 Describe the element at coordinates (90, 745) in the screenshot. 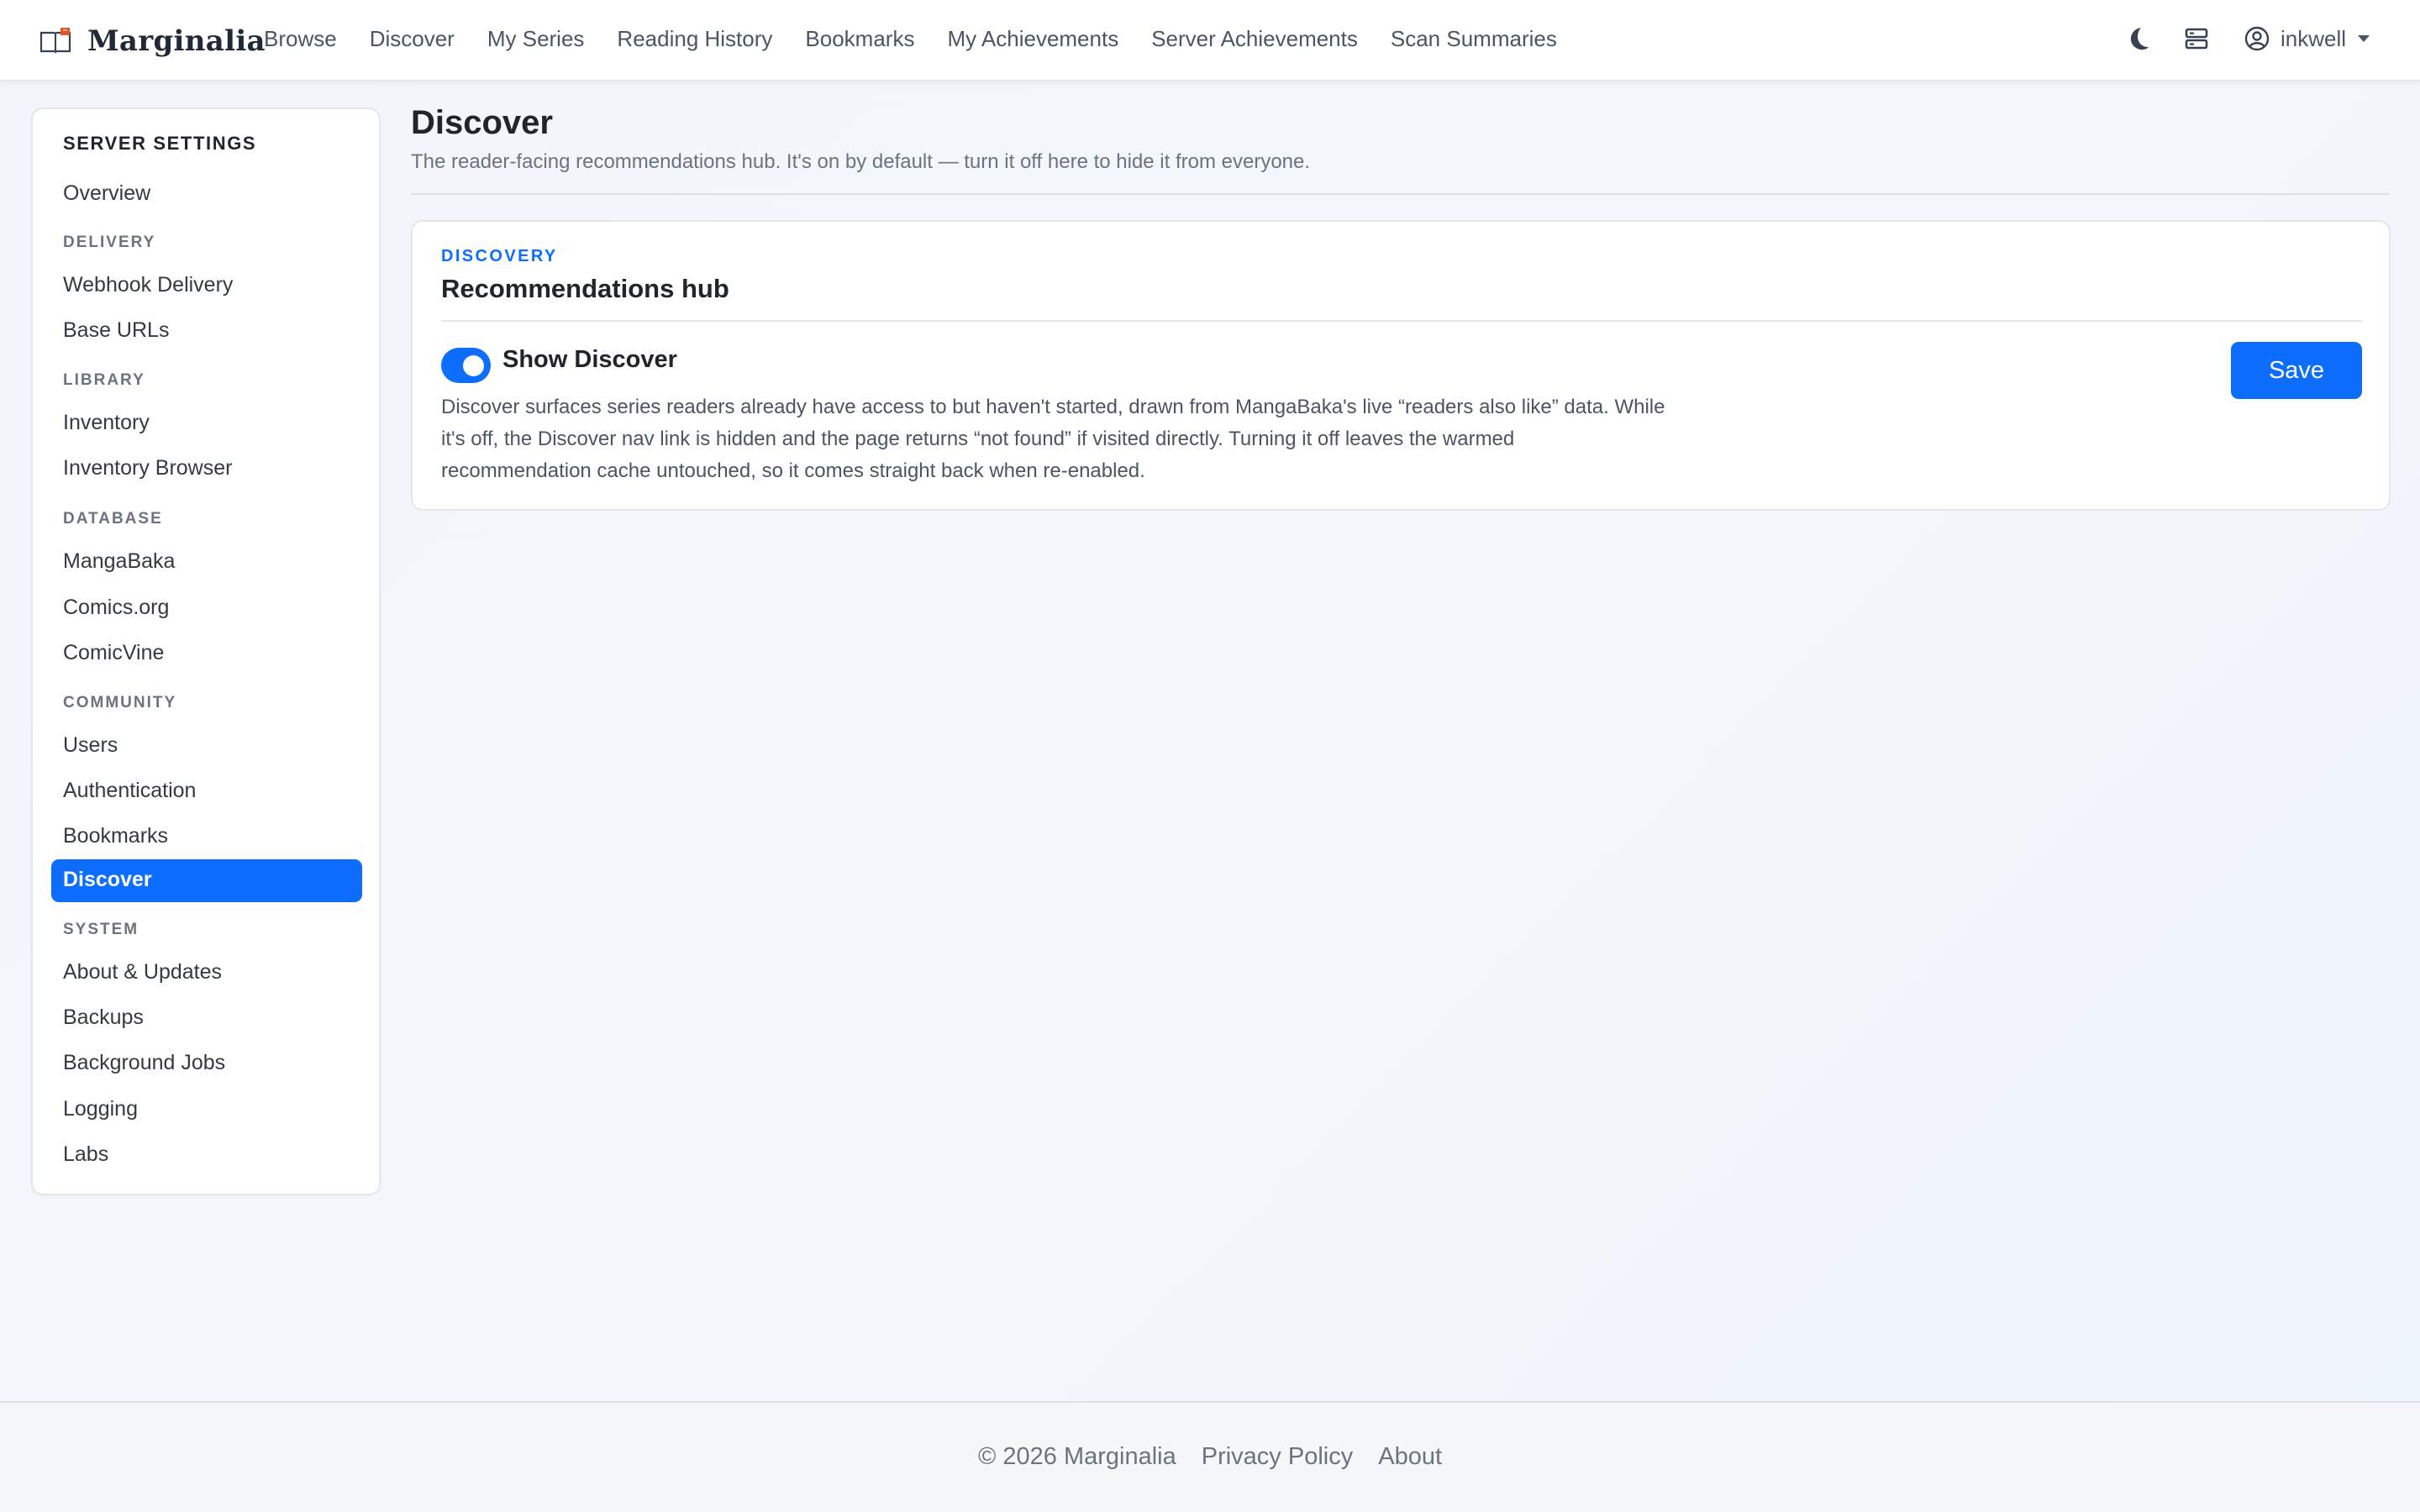

I see `sidebar-item-users: Users` at that location.